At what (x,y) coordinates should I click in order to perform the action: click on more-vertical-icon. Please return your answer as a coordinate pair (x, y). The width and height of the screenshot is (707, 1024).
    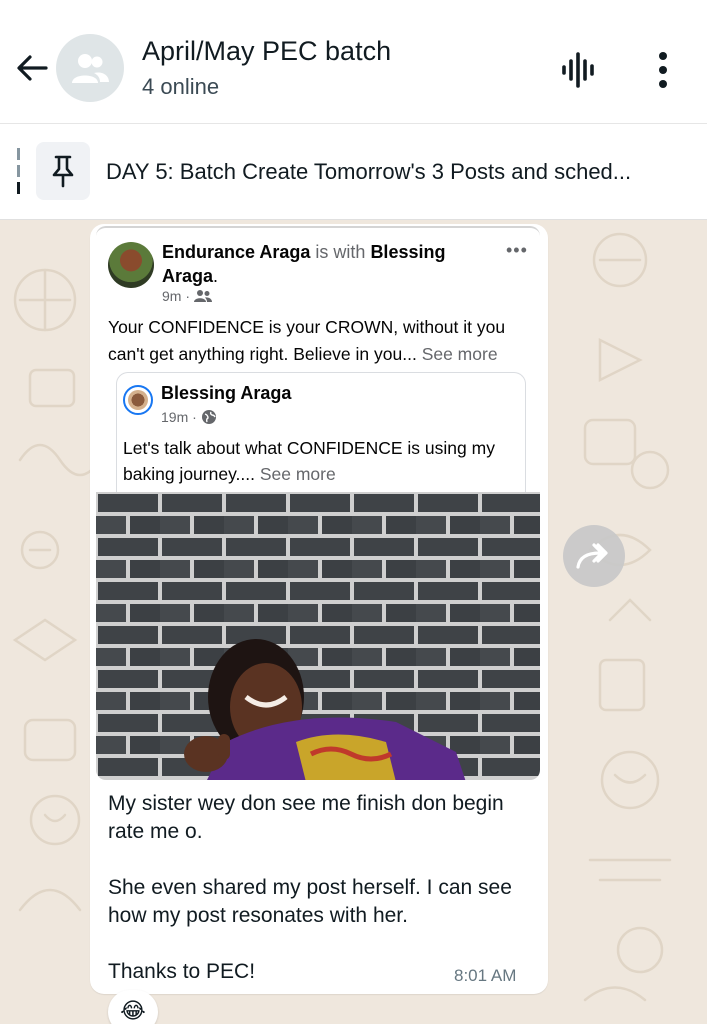
    Looking at the image, I should click on (663, 70).